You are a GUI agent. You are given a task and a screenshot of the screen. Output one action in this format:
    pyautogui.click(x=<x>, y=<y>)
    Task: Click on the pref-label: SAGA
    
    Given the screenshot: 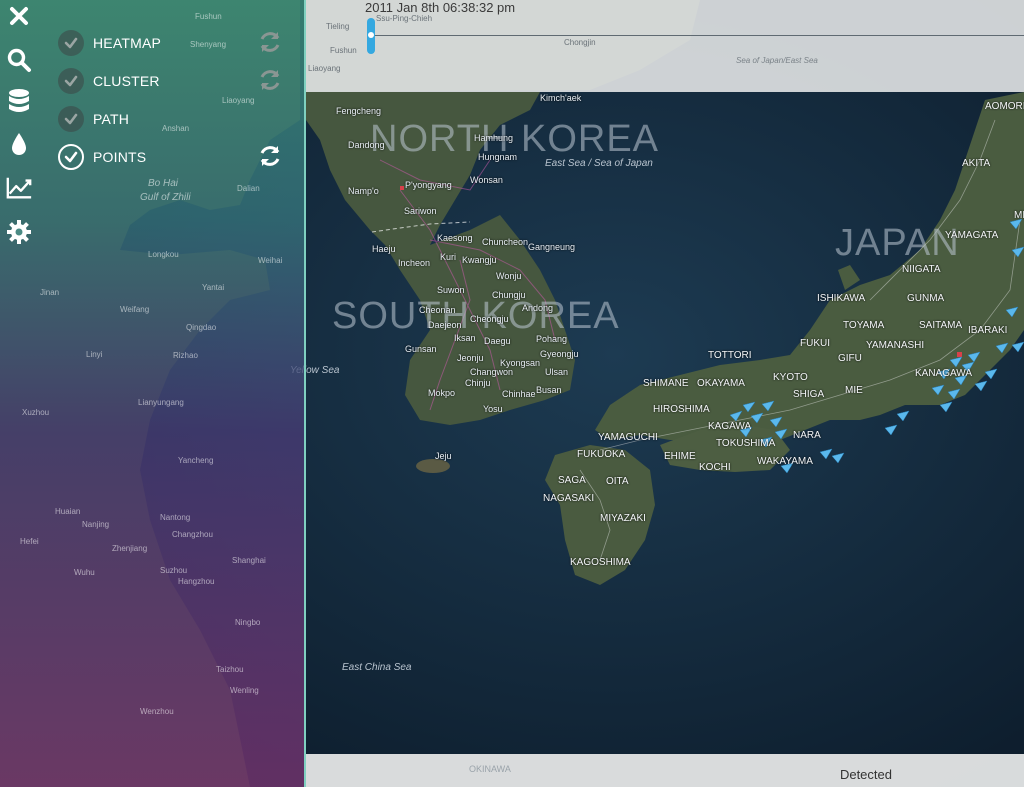 What is the action you would take?
    pyautogui.click(x=572, y=480)
    